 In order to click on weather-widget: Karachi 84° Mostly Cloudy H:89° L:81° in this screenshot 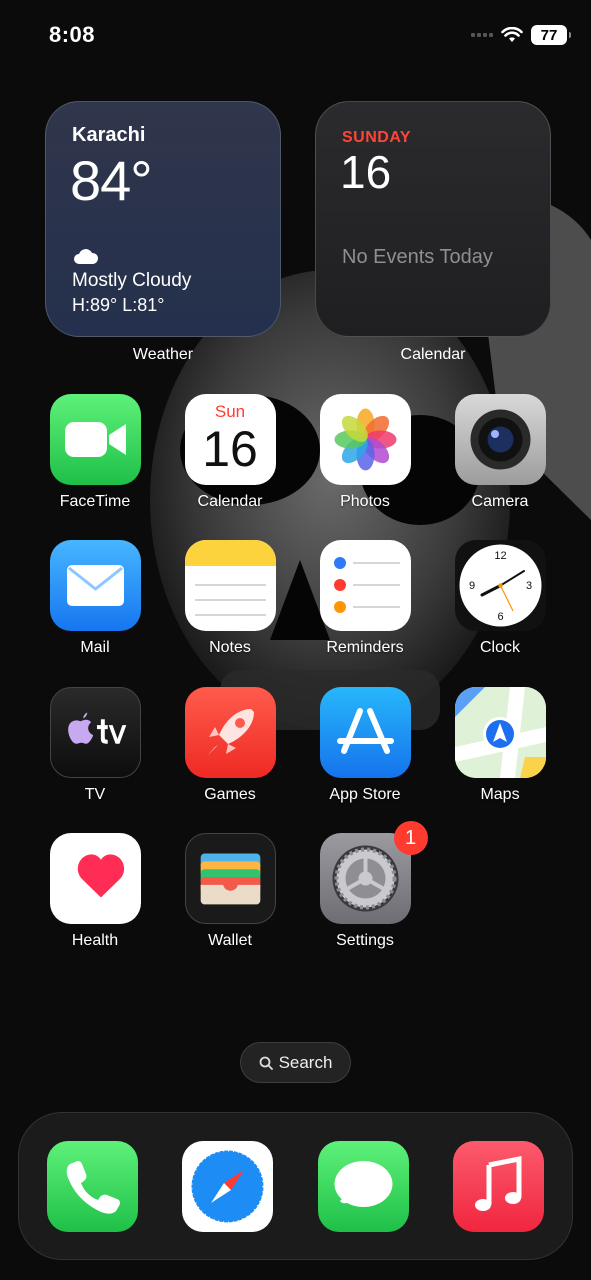, I will do `click(163, 219)`.